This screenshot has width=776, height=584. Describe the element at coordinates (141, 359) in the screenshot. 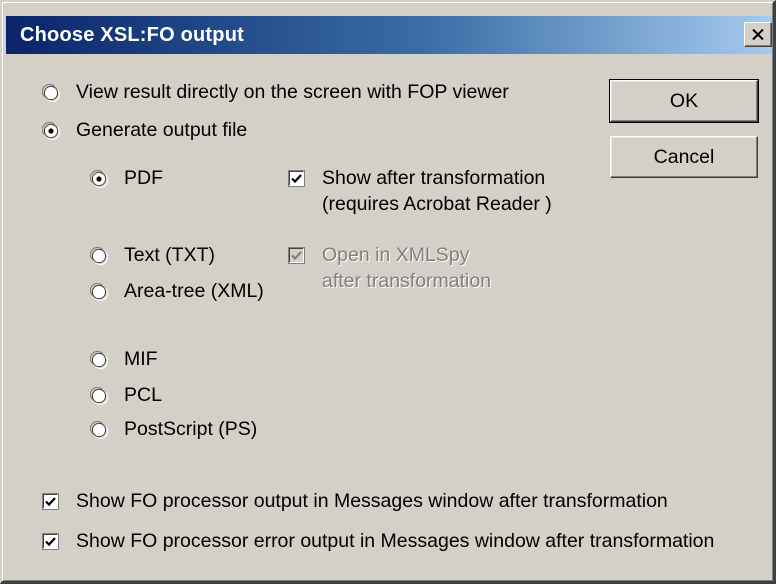

I see `radio-mif-label: MIF` at that location.